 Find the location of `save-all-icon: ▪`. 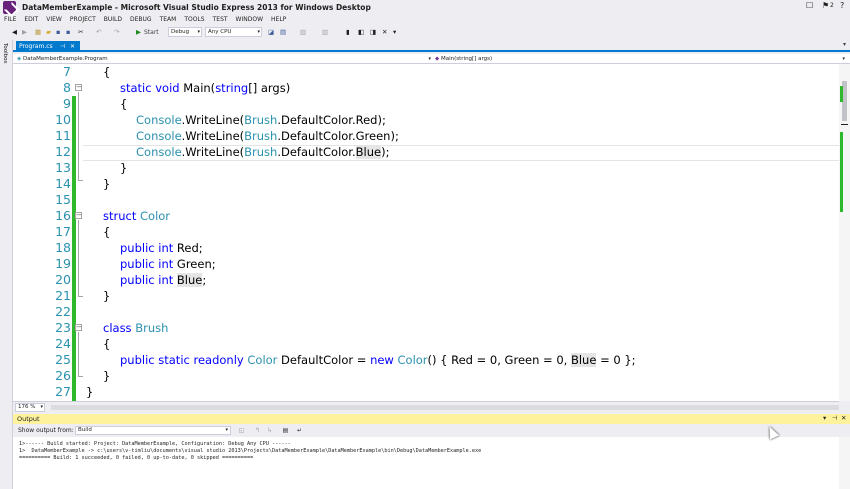

save-all-icon: ▪ is located at coordinates (68, 32).